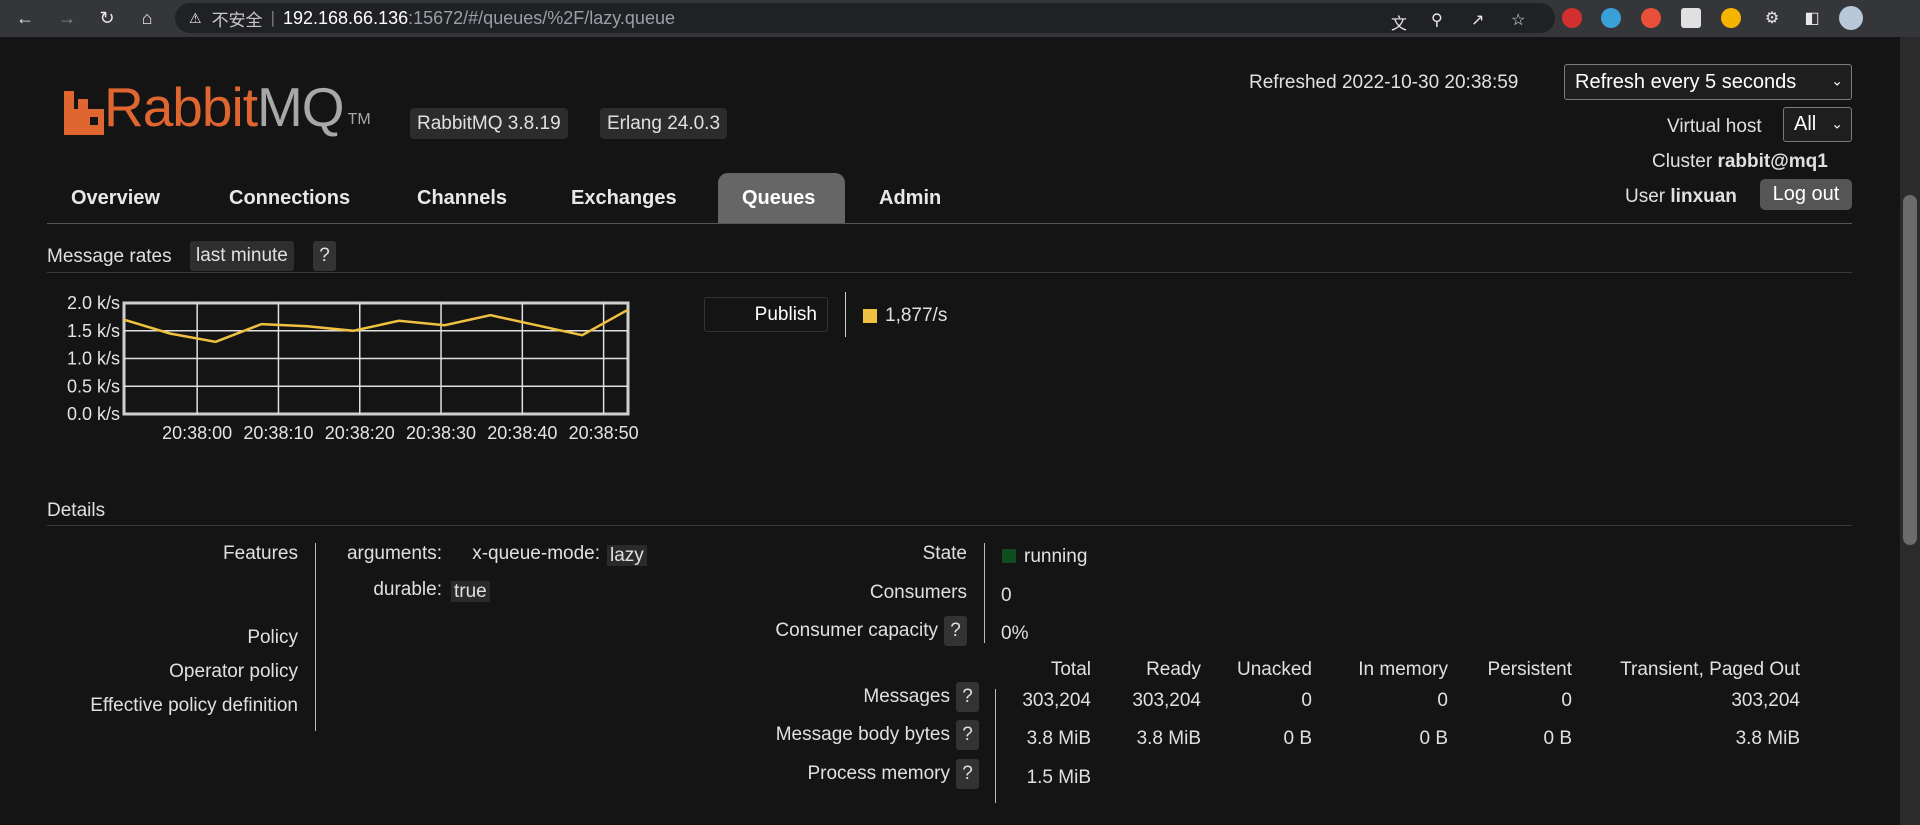 The width and height of the screenshot is (1920, 825). What do you see at coordinates (181, 107) in the screenshot?
I see `logo-text-rabbit: Rabbit` at bounding box center [181, 107].